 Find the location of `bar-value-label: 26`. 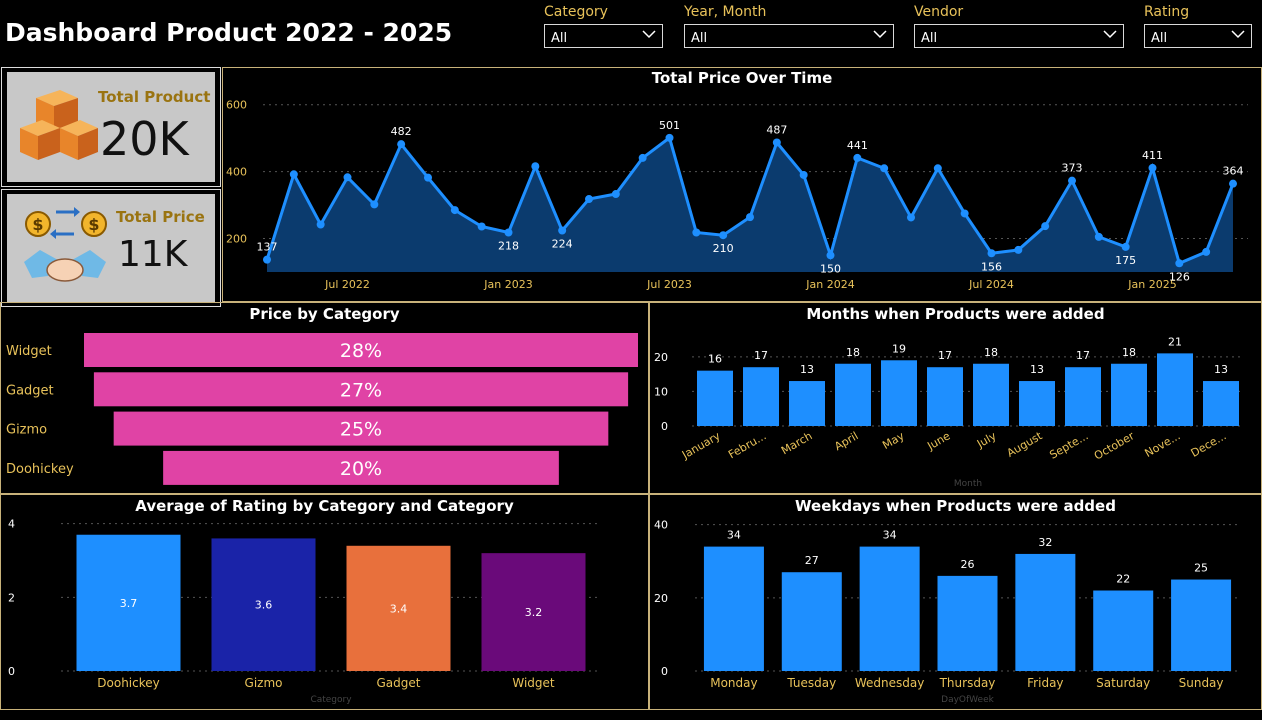

bar-value-label: 26 is located at coordinates (968, 564).